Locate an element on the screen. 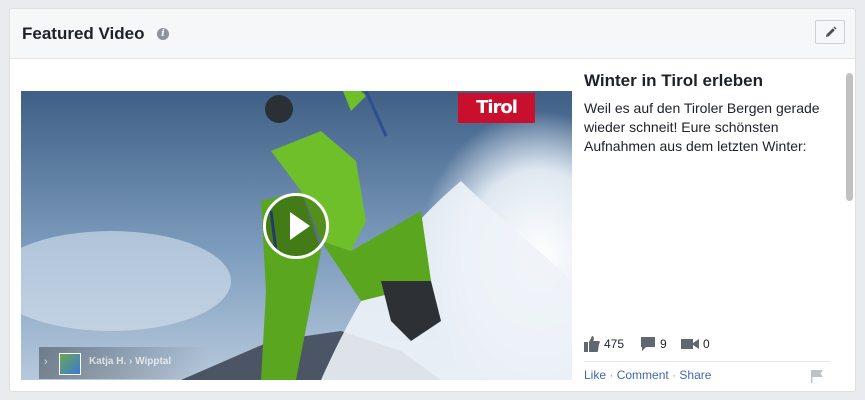 The height and width of the screenshot is (400, 865). scrollbar is located at coordinates (849, 228).